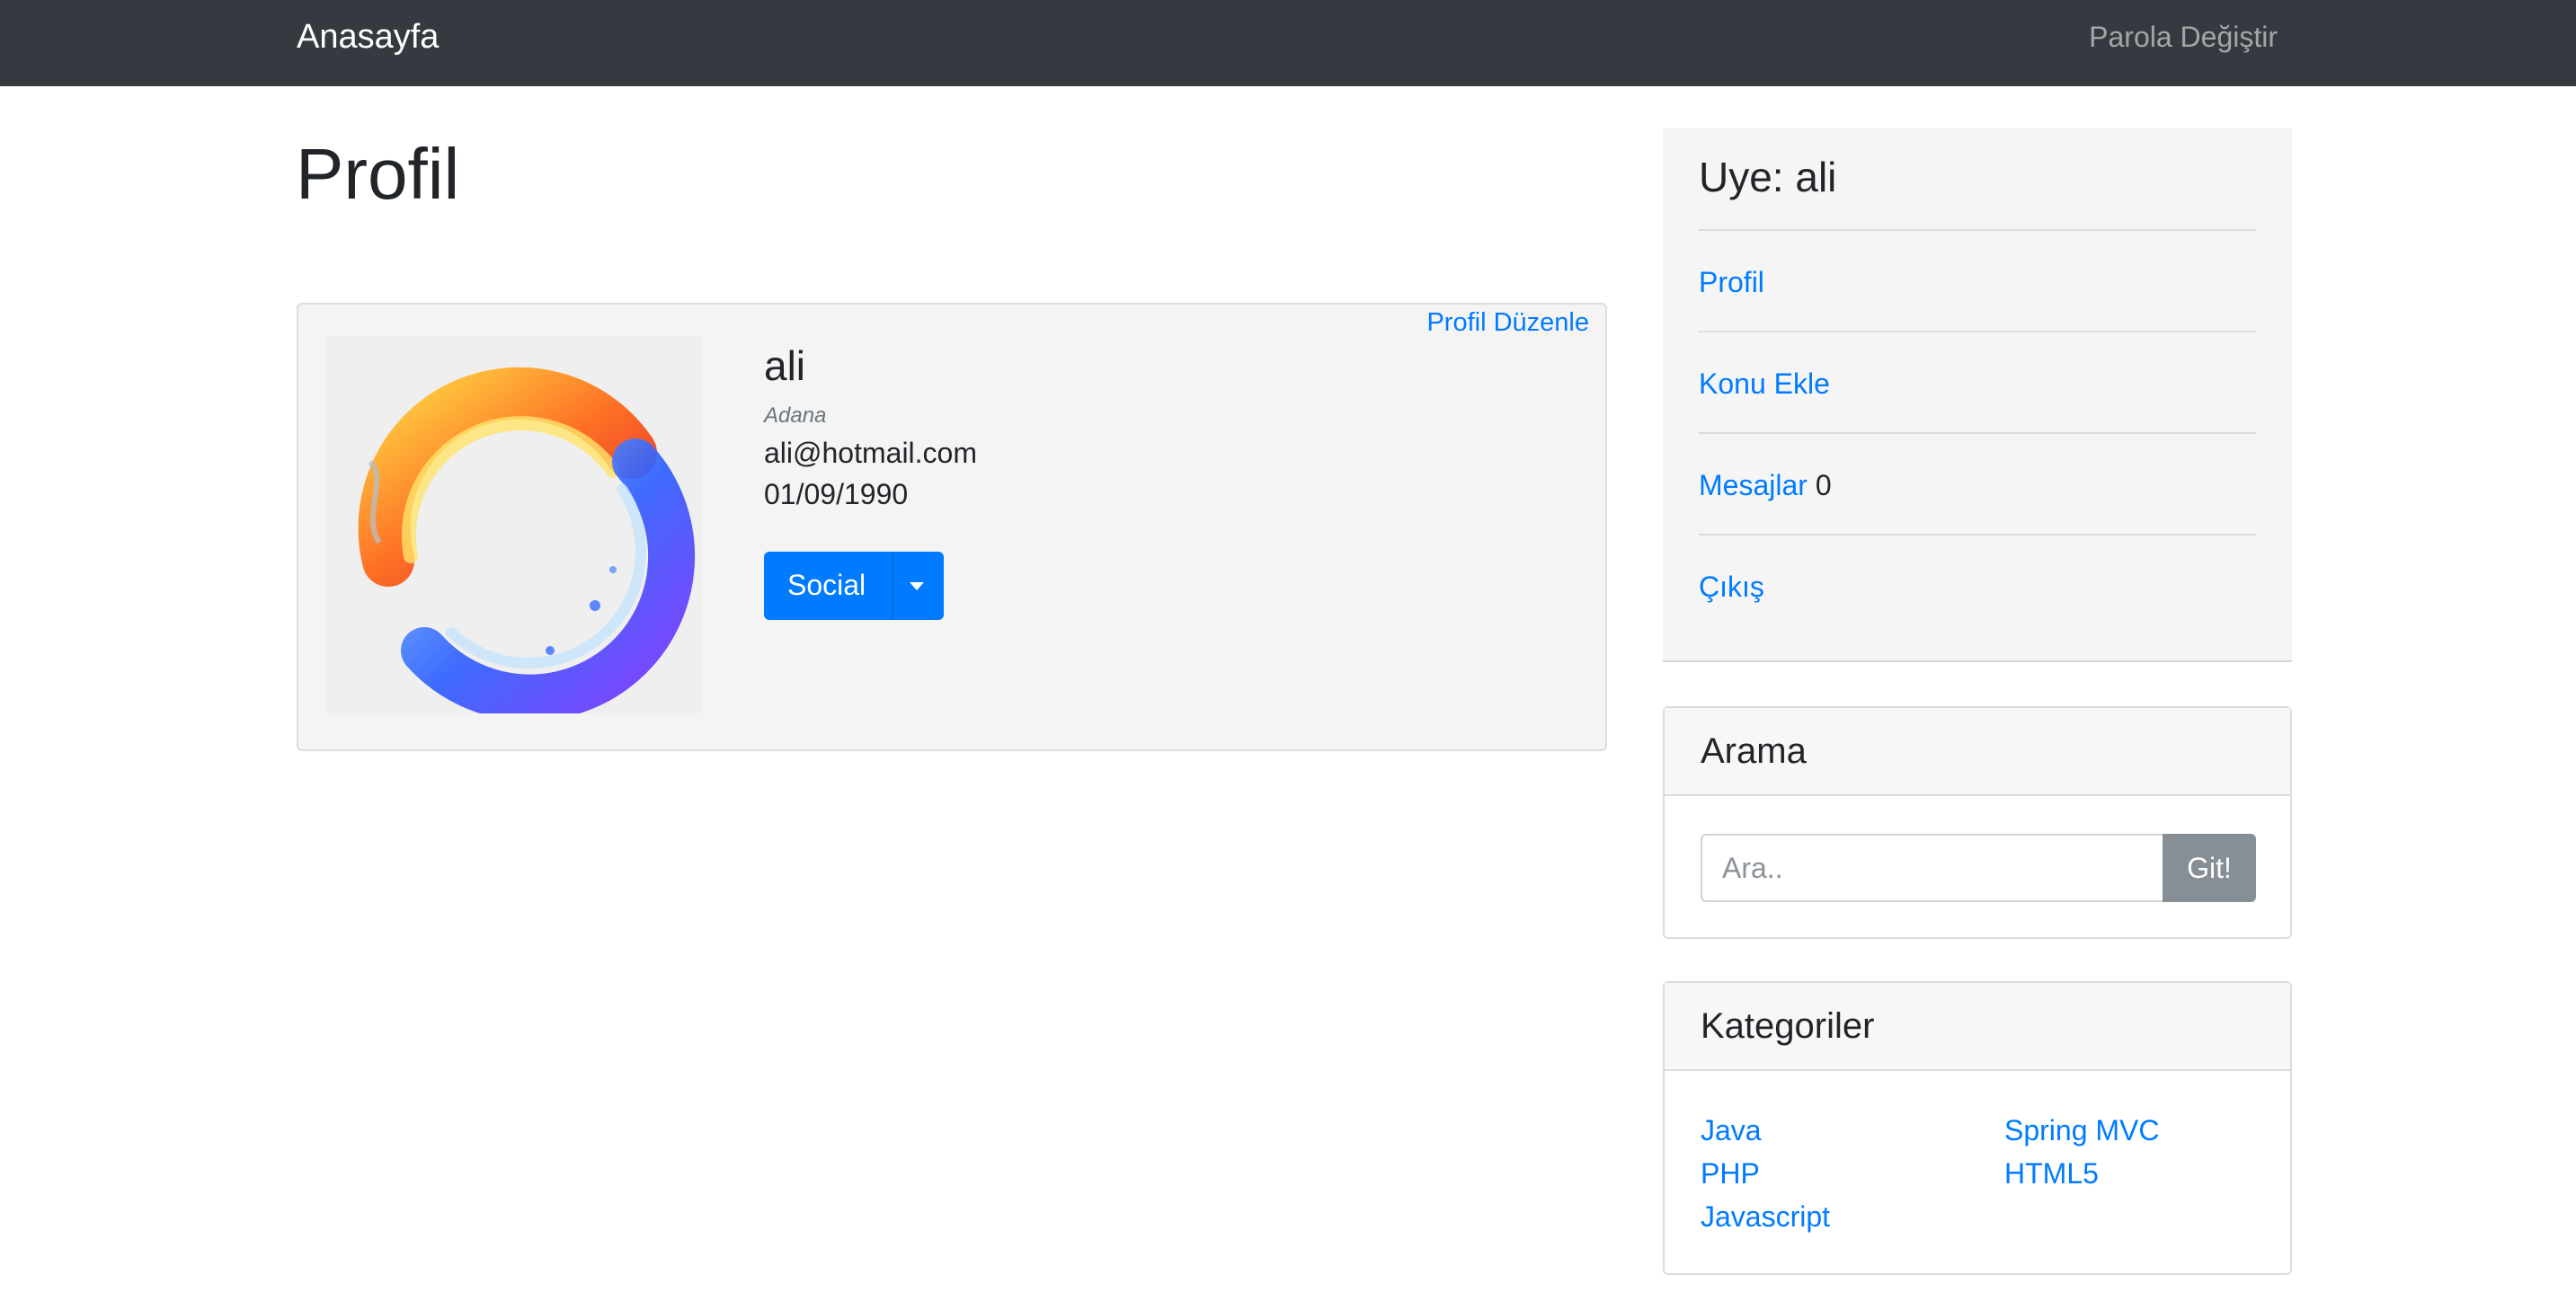  I want to click on profile-email: ali@hotmail.com, so click(870, 453).